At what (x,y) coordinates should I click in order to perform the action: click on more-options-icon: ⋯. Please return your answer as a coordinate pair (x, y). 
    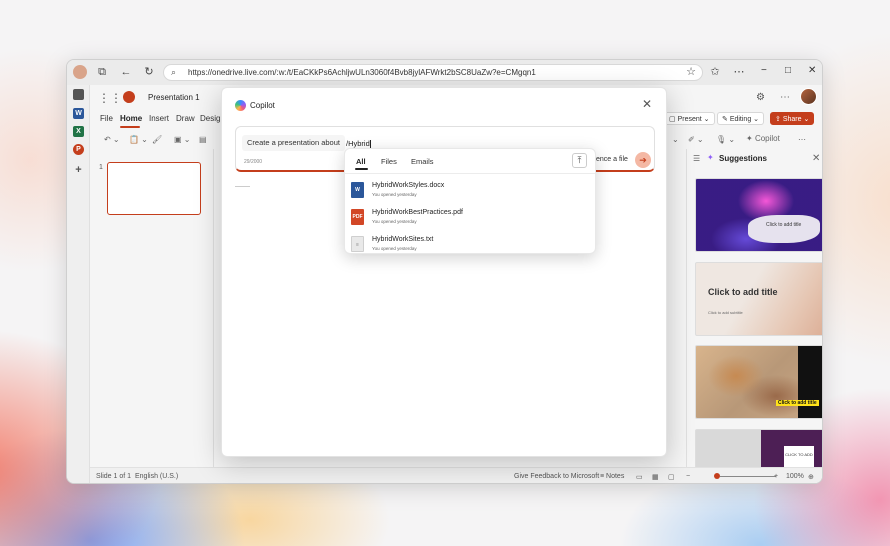
    Looking at the image, I should click on (785, 97).